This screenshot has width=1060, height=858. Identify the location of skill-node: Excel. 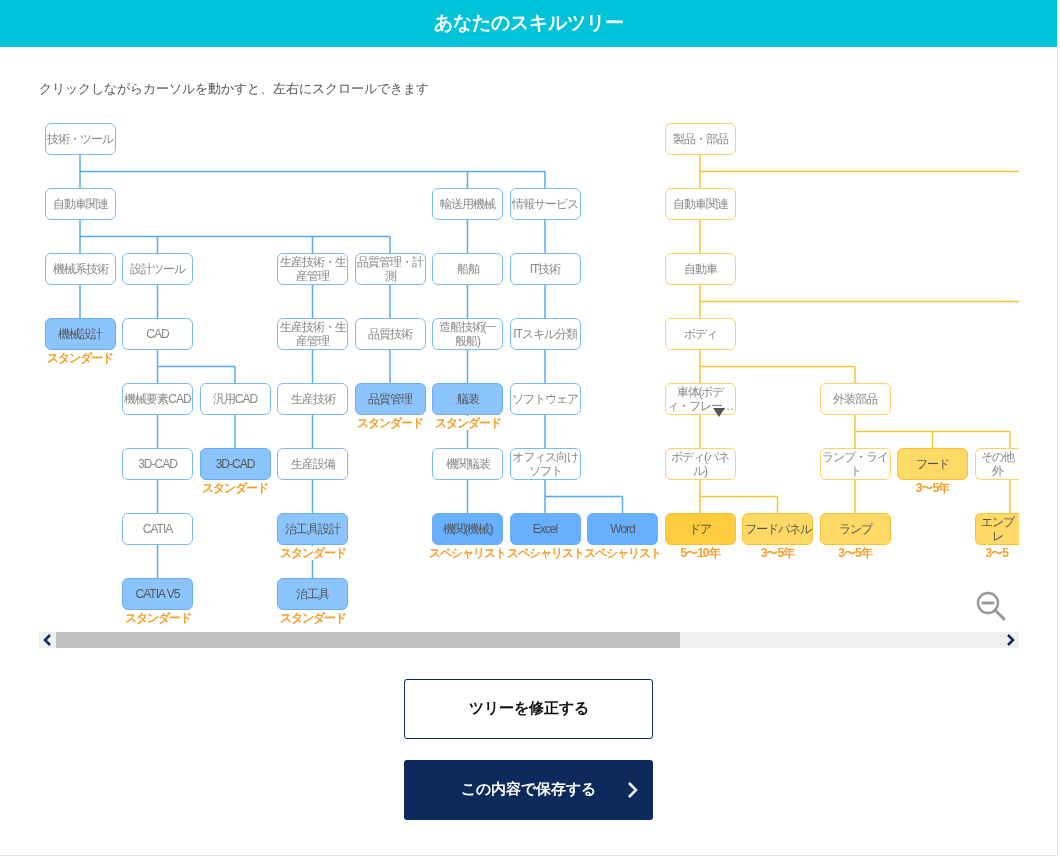
(545, 528).